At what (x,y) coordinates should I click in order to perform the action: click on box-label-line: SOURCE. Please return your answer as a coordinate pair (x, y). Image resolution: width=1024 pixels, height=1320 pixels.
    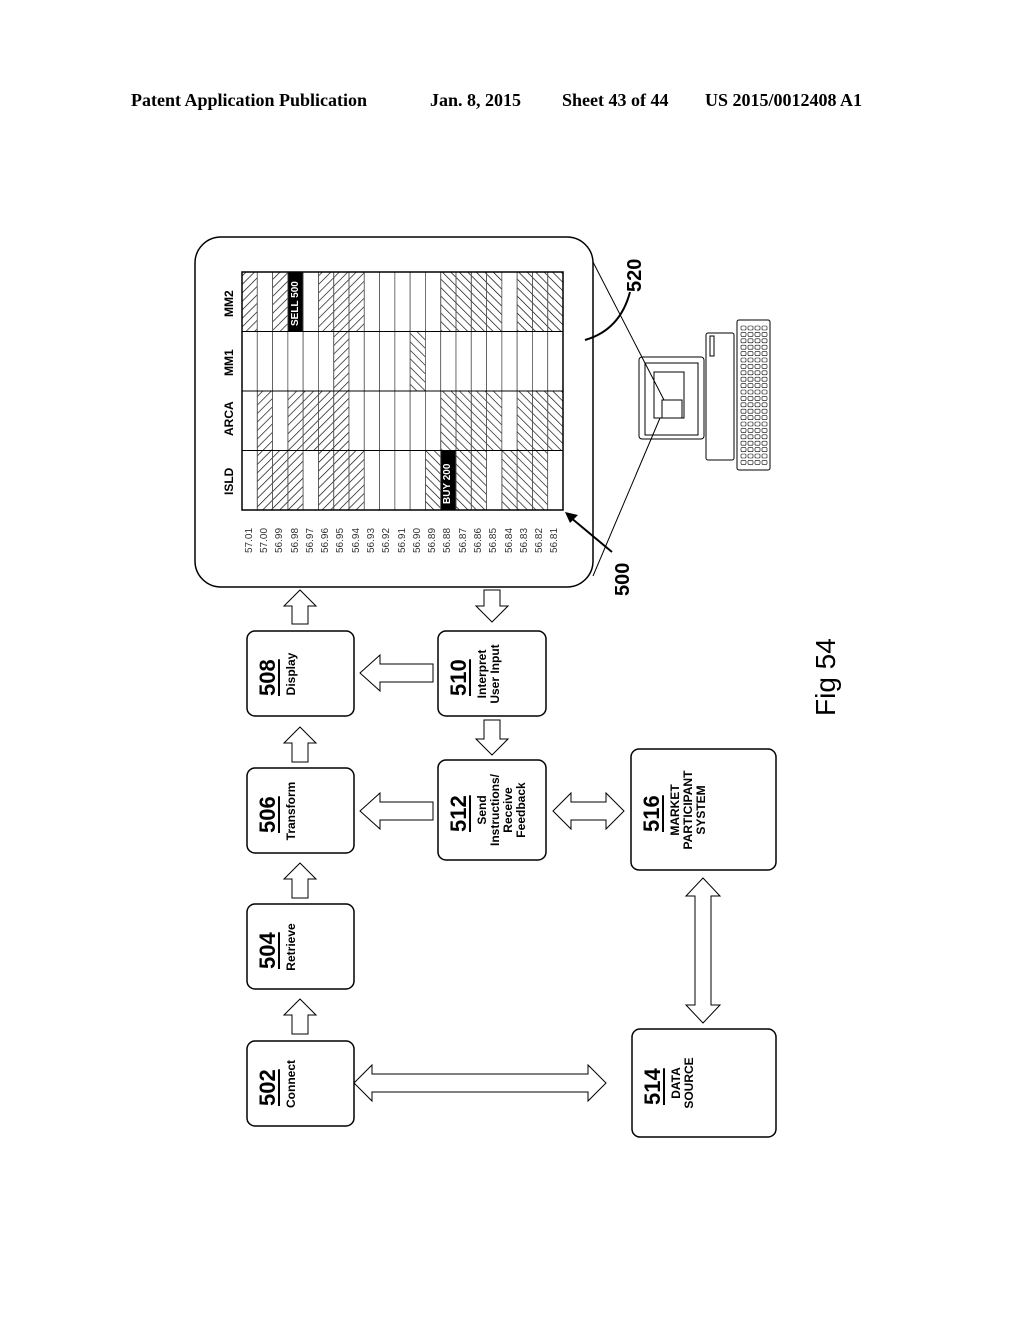
    Looking at the image, I should click on (689, 1083).